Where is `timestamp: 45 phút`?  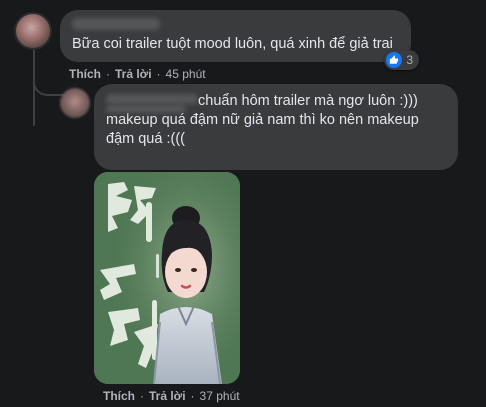
timestamp: 45 phút is located at coordinates (186, 74).